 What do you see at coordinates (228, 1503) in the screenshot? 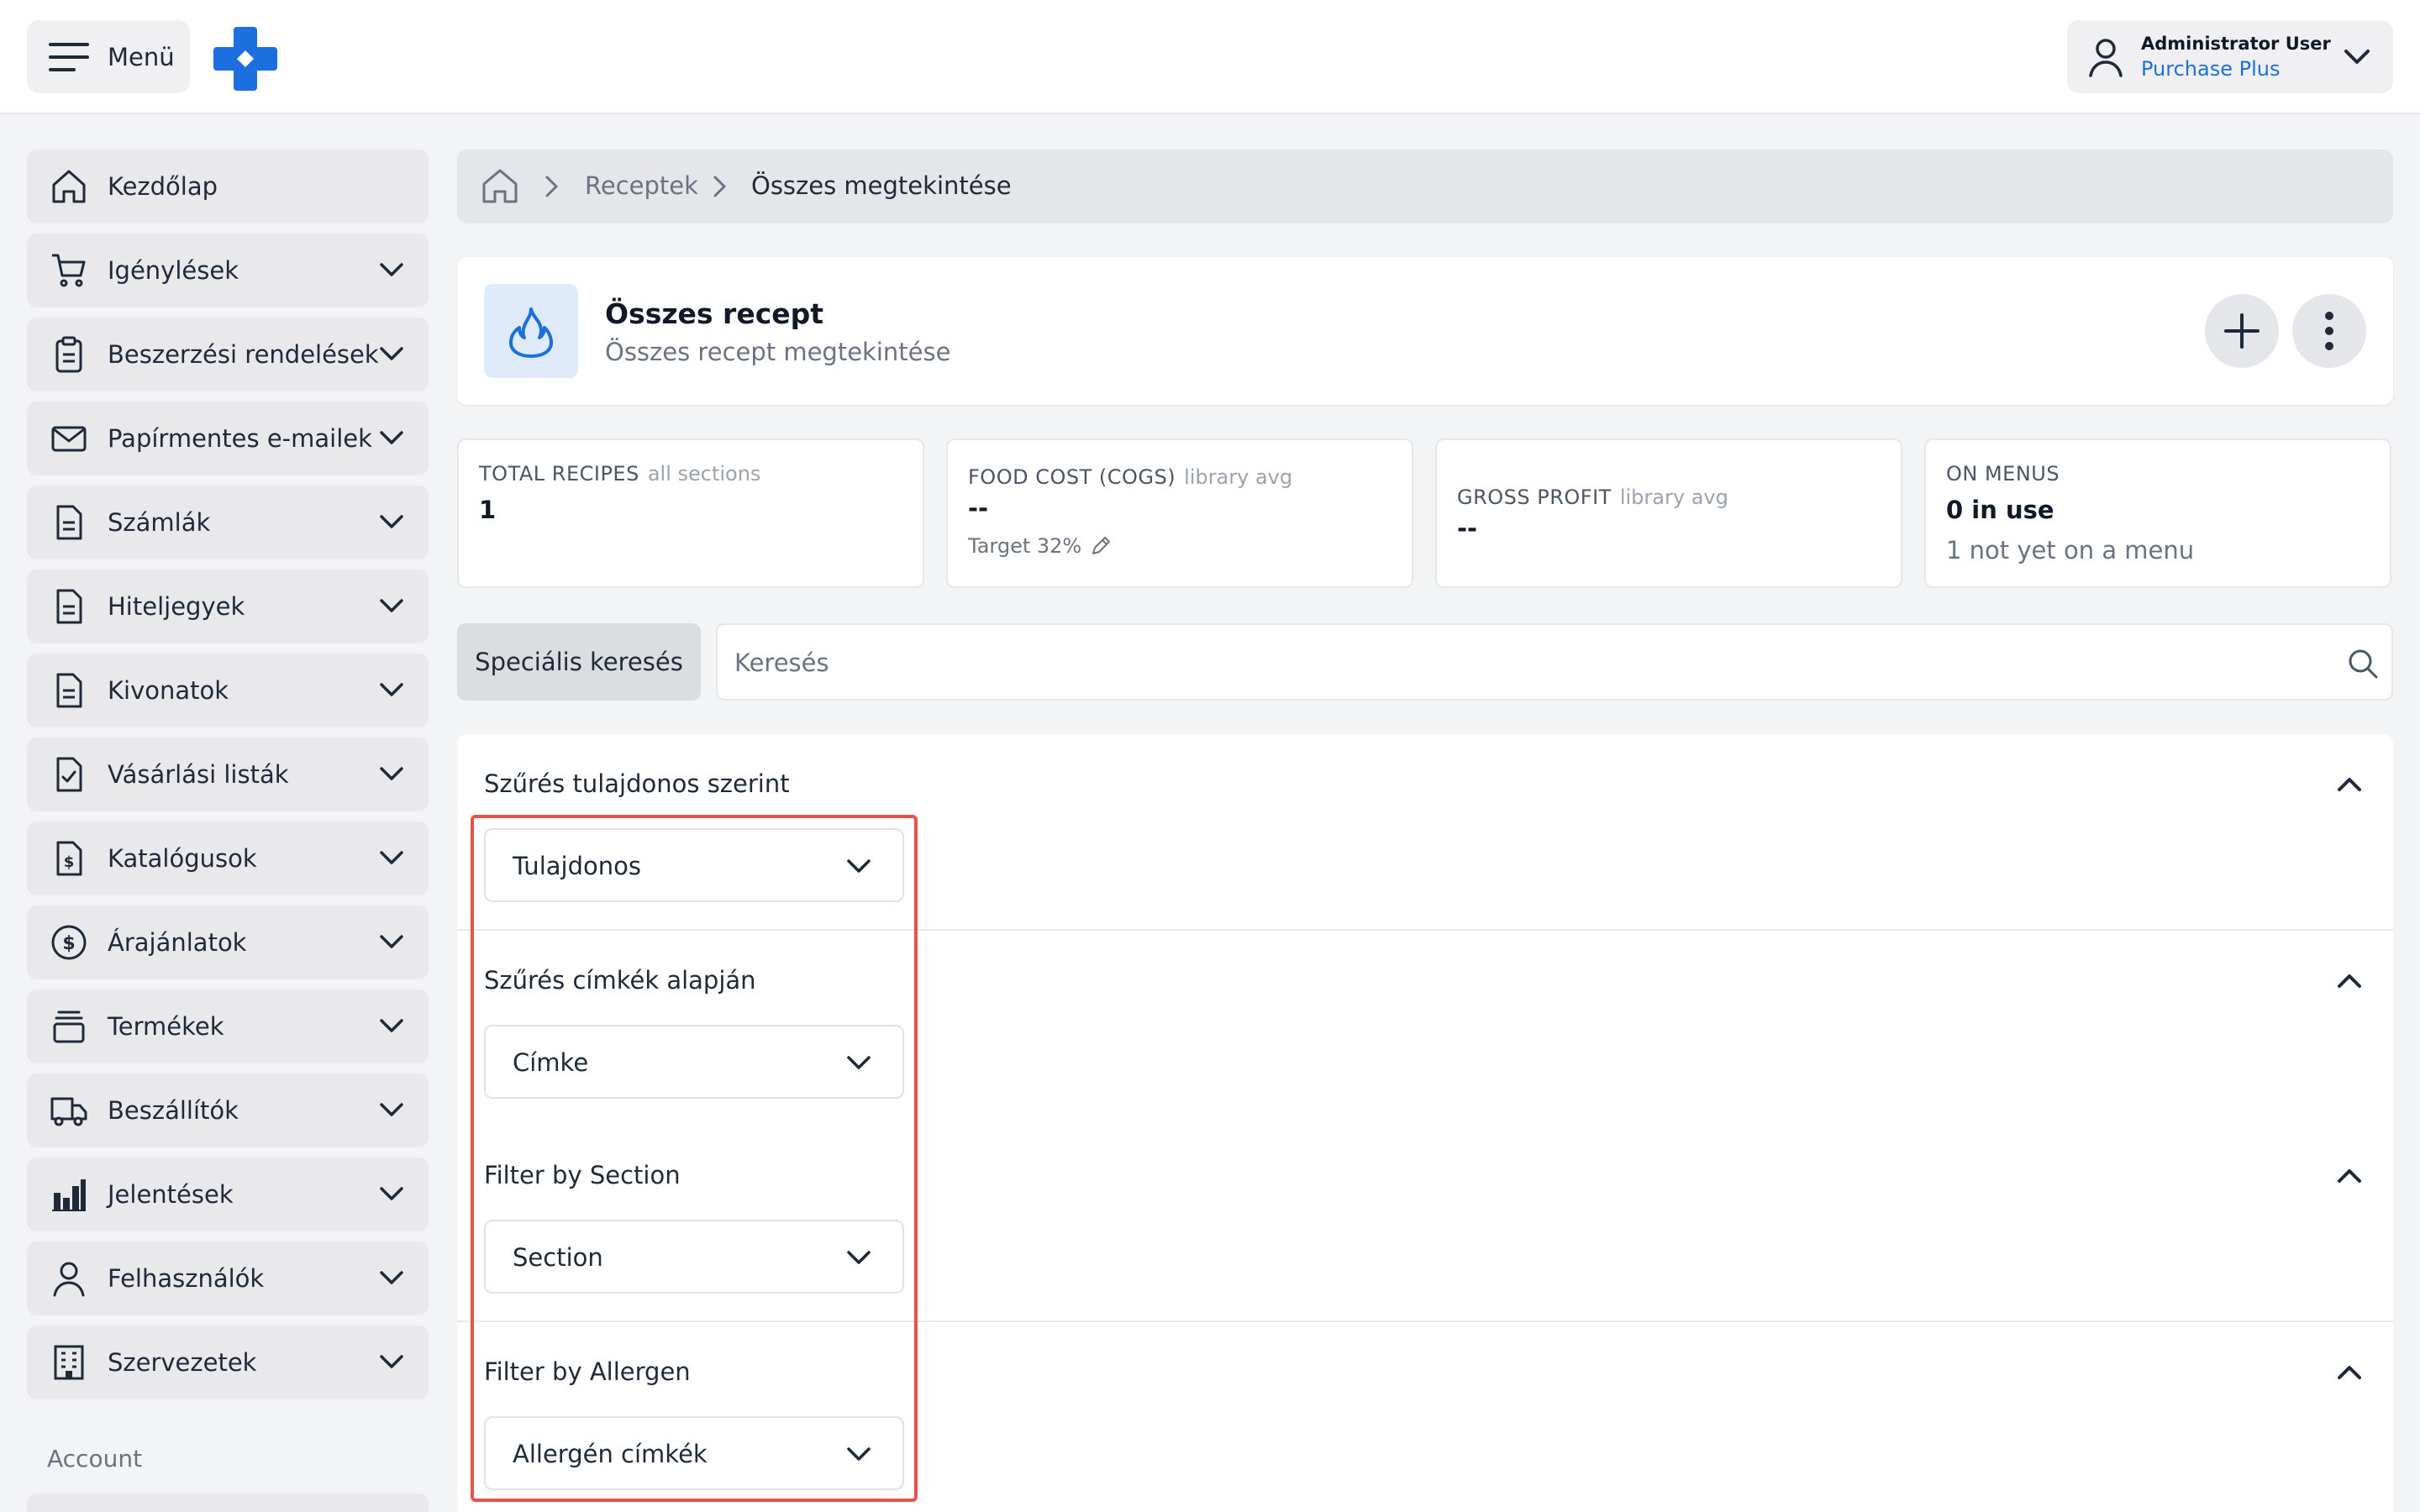
I see `sidebar-item-partial` at bounding box center [228, 1503].